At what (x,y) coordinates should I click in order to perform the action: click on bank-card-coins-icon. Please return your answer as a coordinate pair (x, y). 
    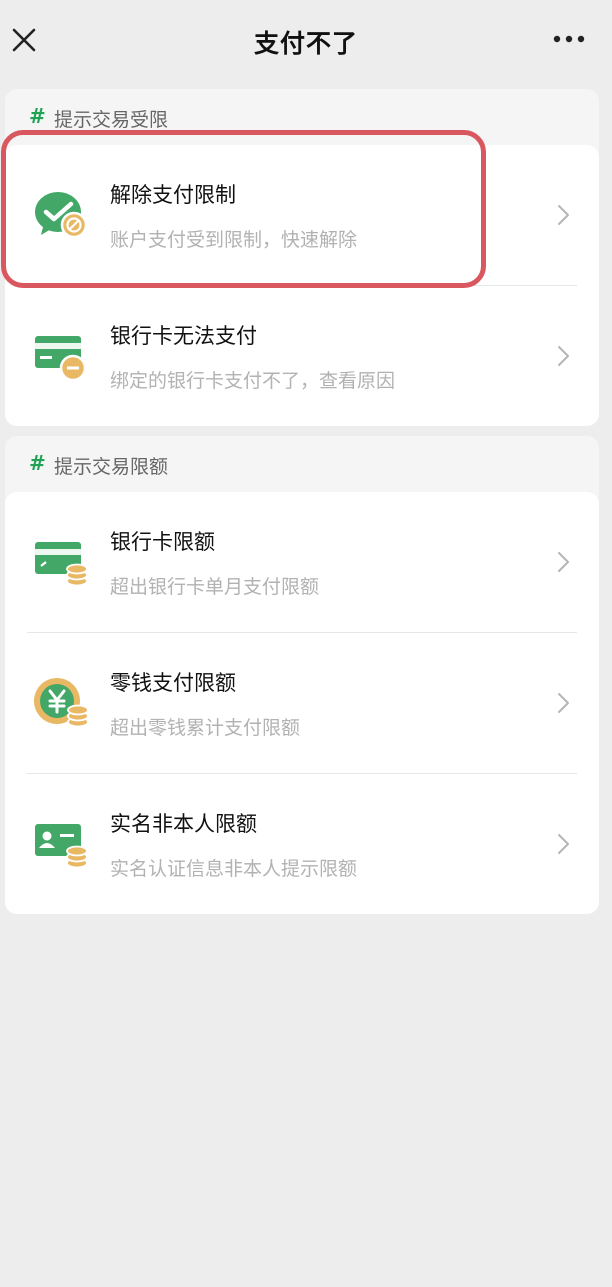
    Looking at the image, I should click on (61, 564).